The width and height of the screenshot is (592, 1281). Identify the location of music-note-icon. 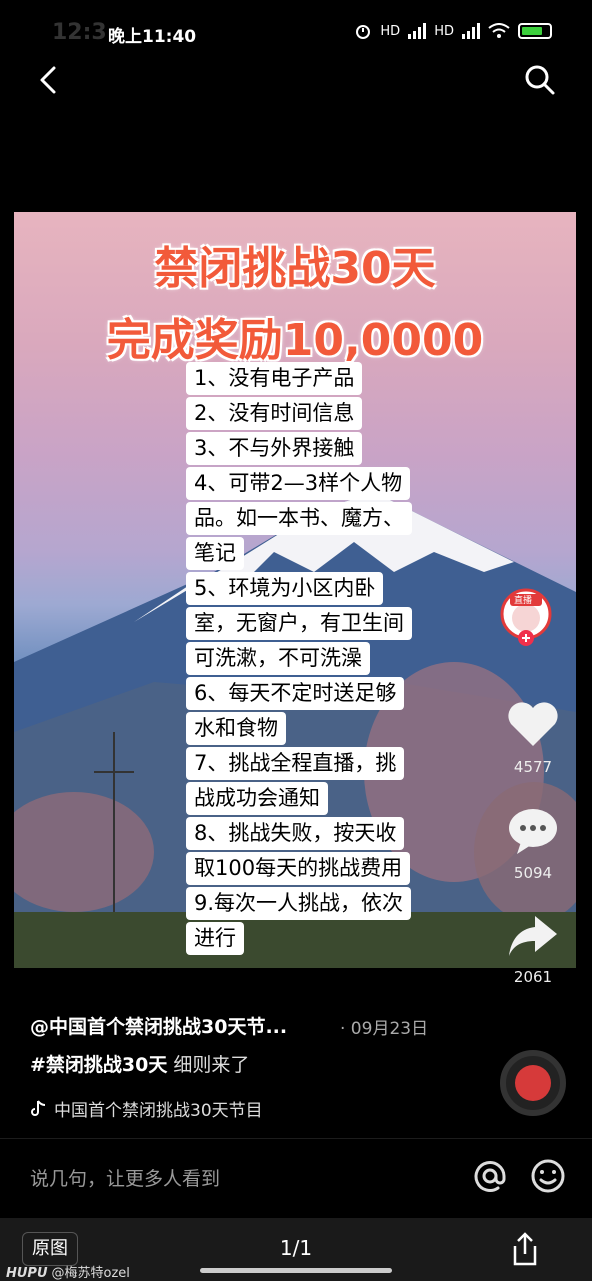
(38, 1107).